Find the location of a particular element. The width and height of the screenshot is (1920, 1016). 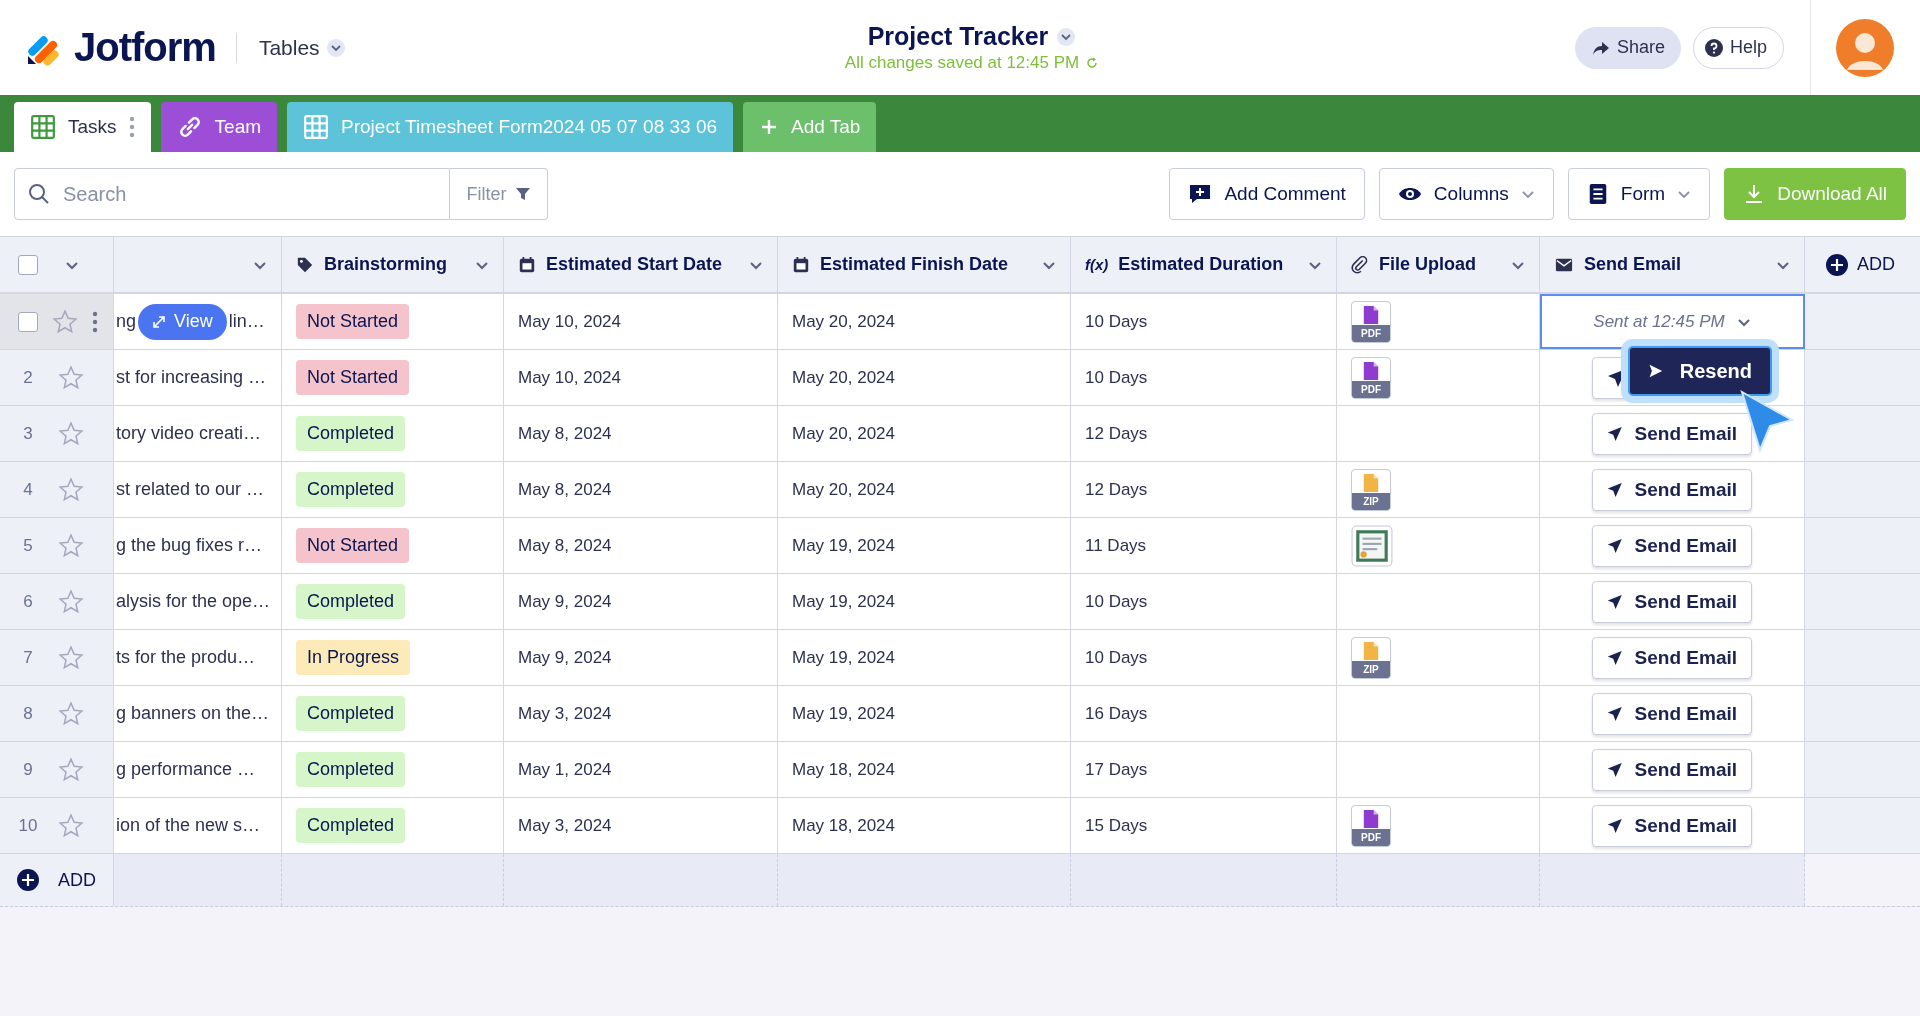

tab: Tasks is located at coordinates (82, 127).